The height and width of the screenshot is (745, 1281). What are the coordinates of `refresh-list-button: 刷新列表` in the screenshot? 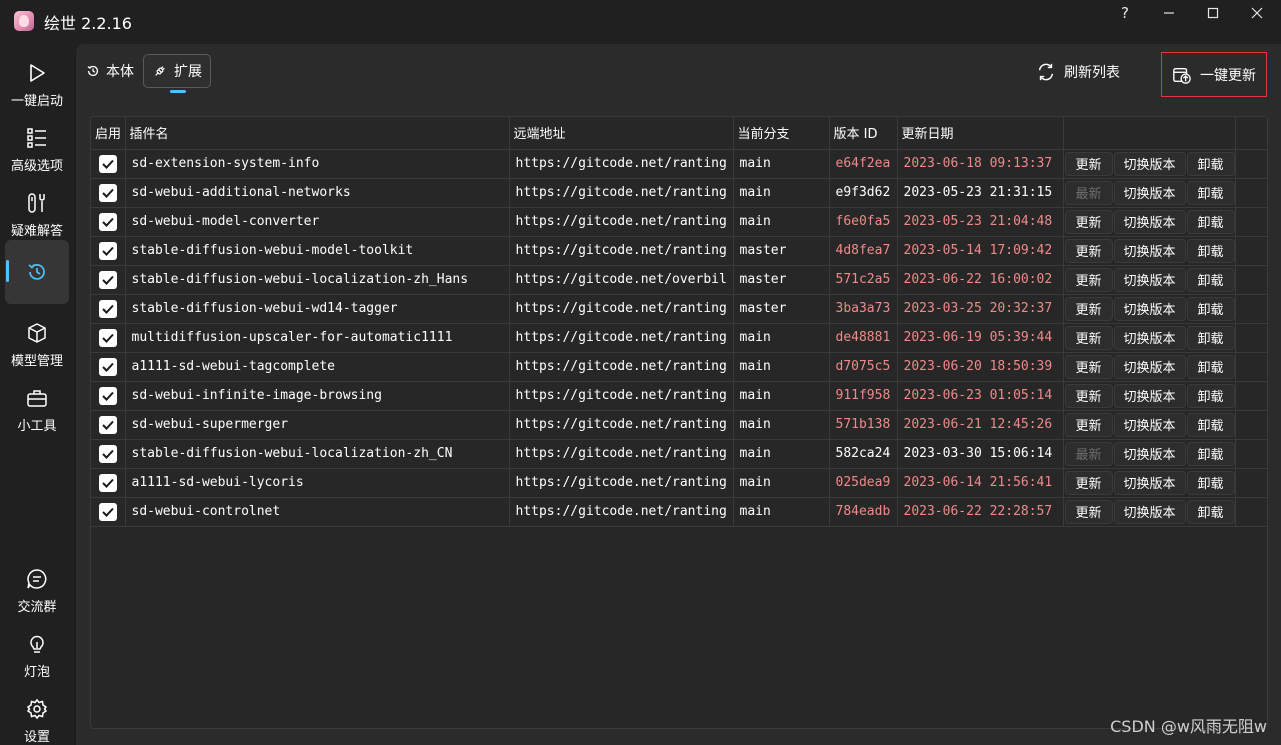 It's located at (1078, 72).